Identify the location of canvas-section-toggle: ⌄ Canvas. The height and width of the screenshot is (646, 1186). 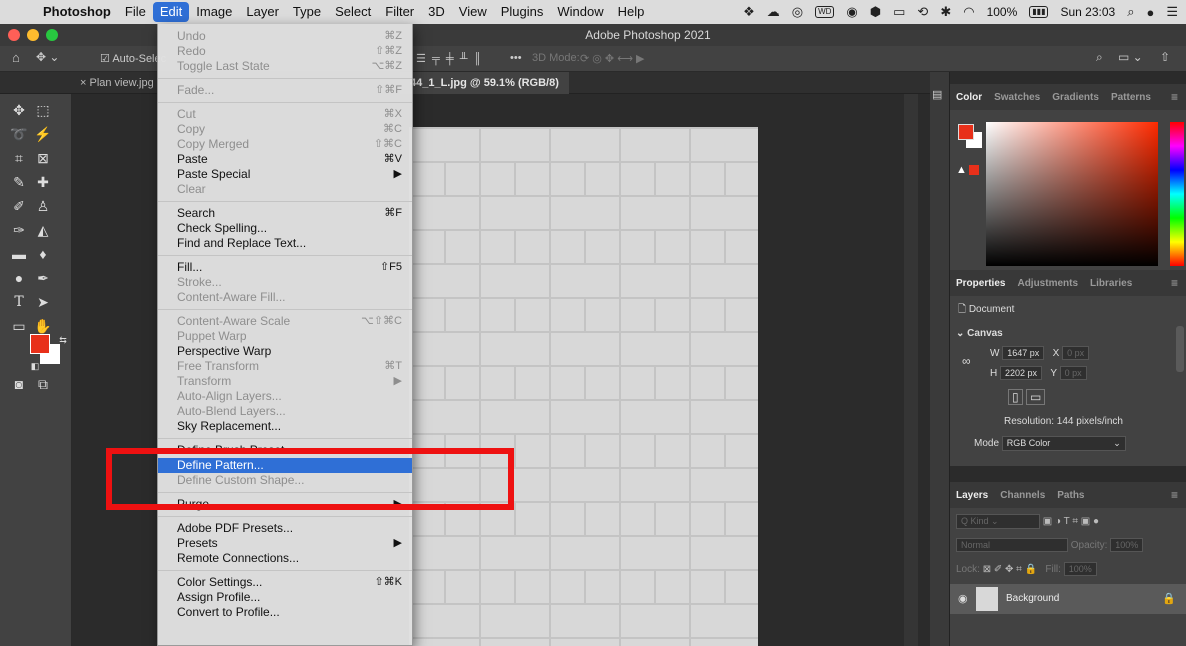
(979, 333).